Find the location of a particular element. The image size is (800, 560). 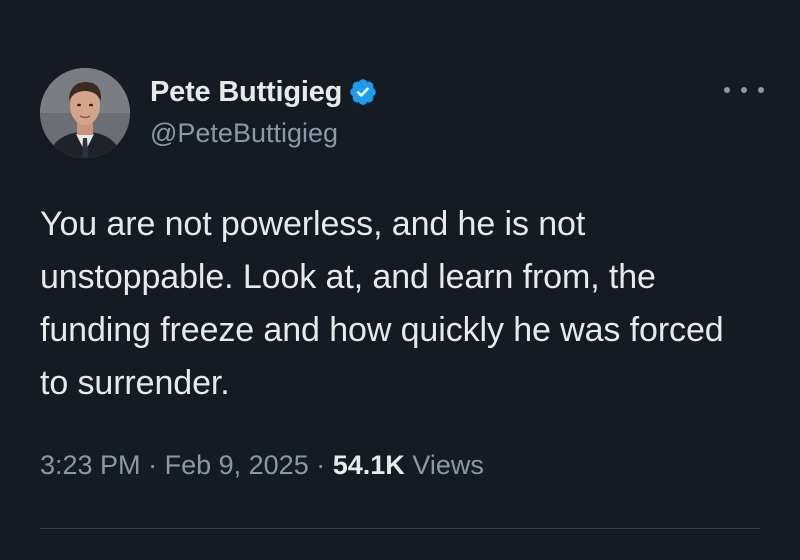

more-options-icon is located at coordinates (744, 90).